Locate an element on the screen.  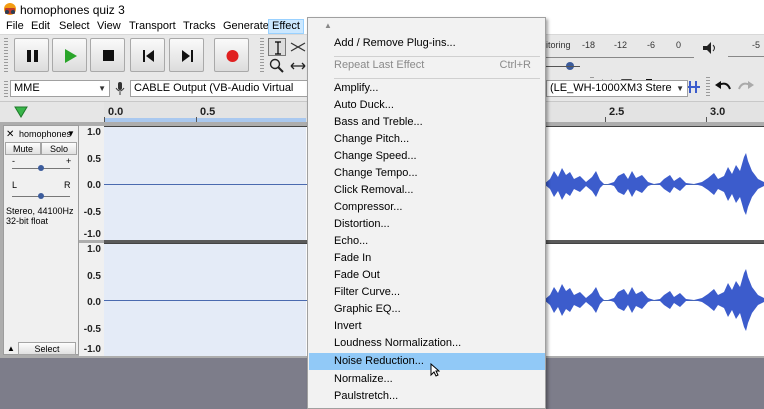
menu-item-fade-in: Fade In is located at coordinates (427, 258).